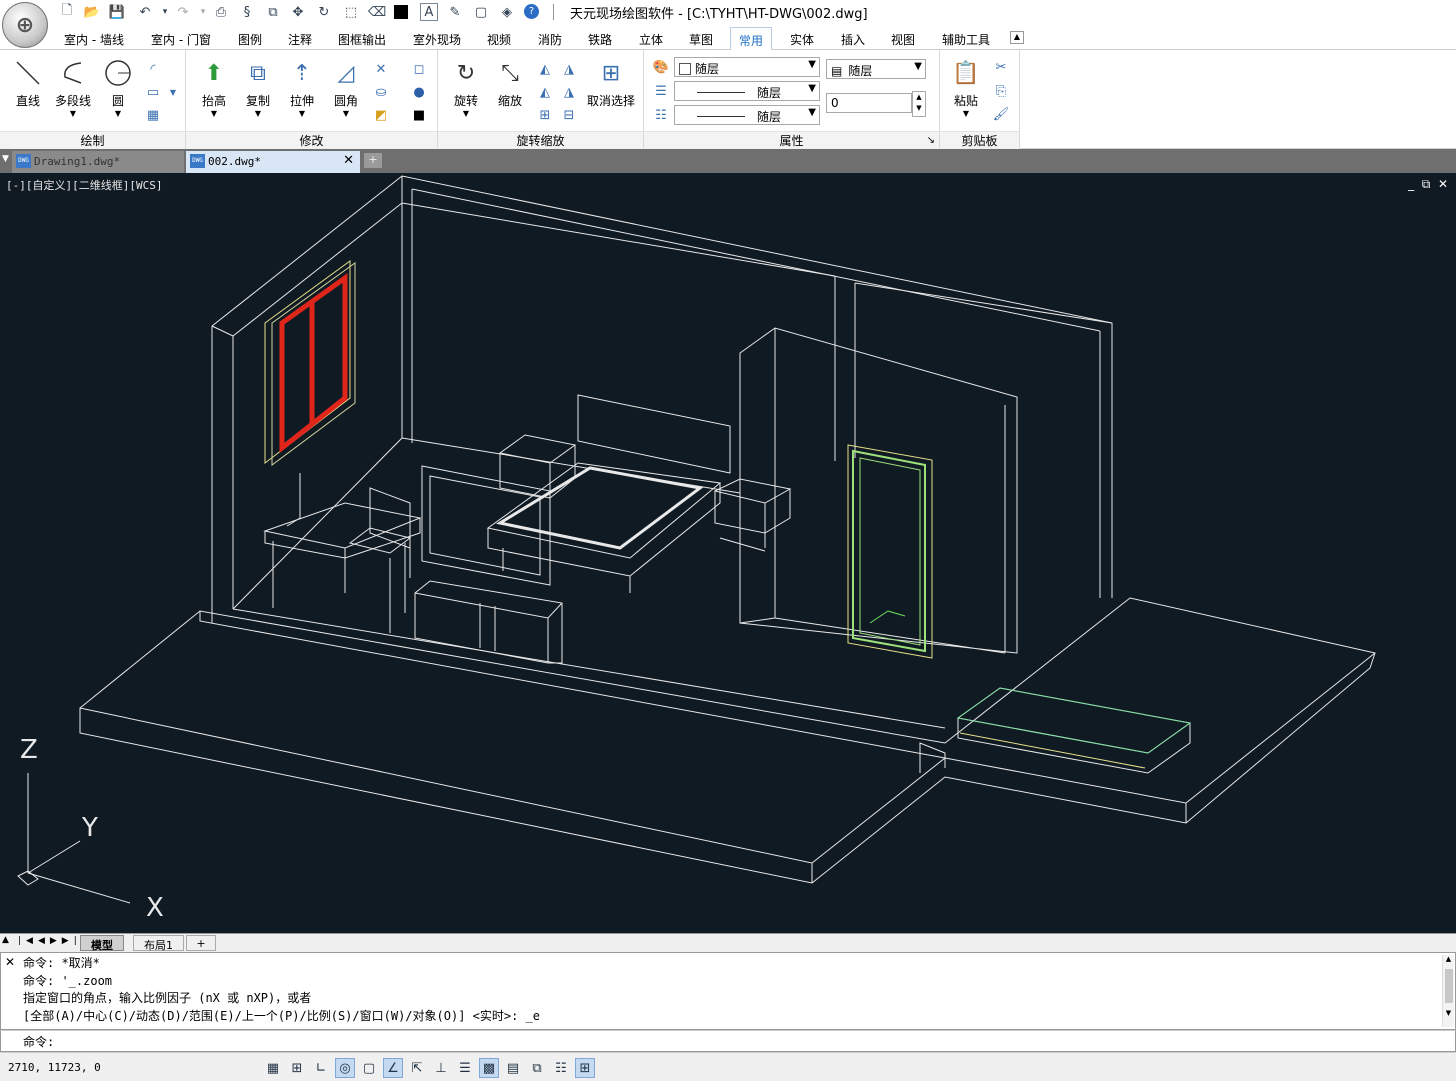  Describe the element at coordinates (50, 941) in the screenshot. I see `layout-nav-icons: |◀◀▶▶|` at that location.